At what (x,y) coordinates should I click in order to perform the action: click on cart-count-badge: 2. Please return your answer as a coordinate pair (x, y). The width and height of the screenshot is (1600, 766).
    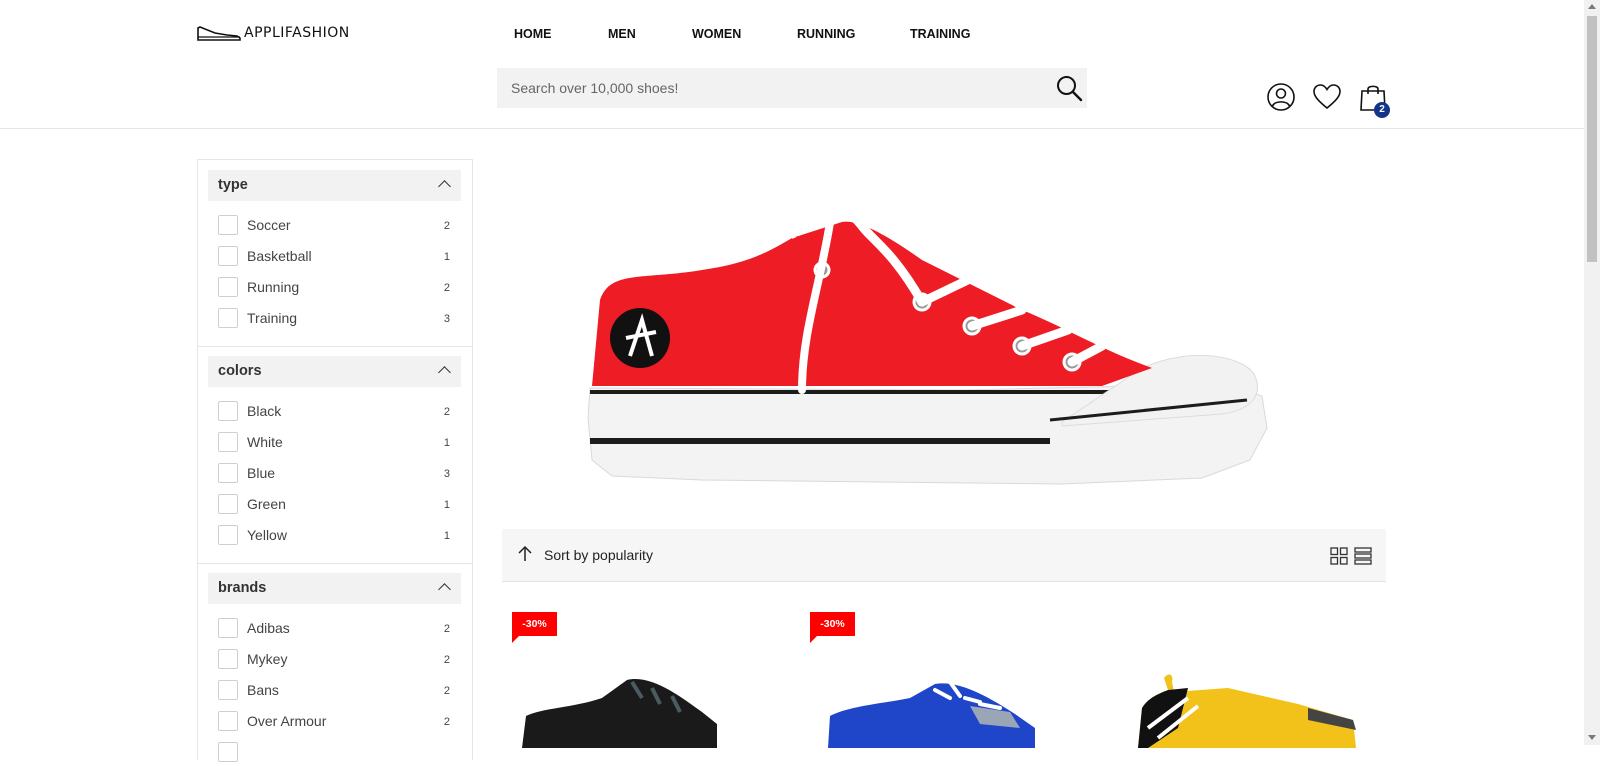
    Looking at the image, I should click on (1382, 110).